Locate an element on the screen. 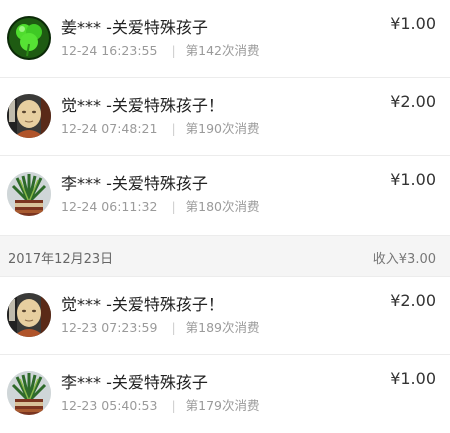 The height and width of the screenshot is (433, 450). transaction-meta: 12-24 16:23:55 | 第142次消费 is located at coordinates (160, 49).